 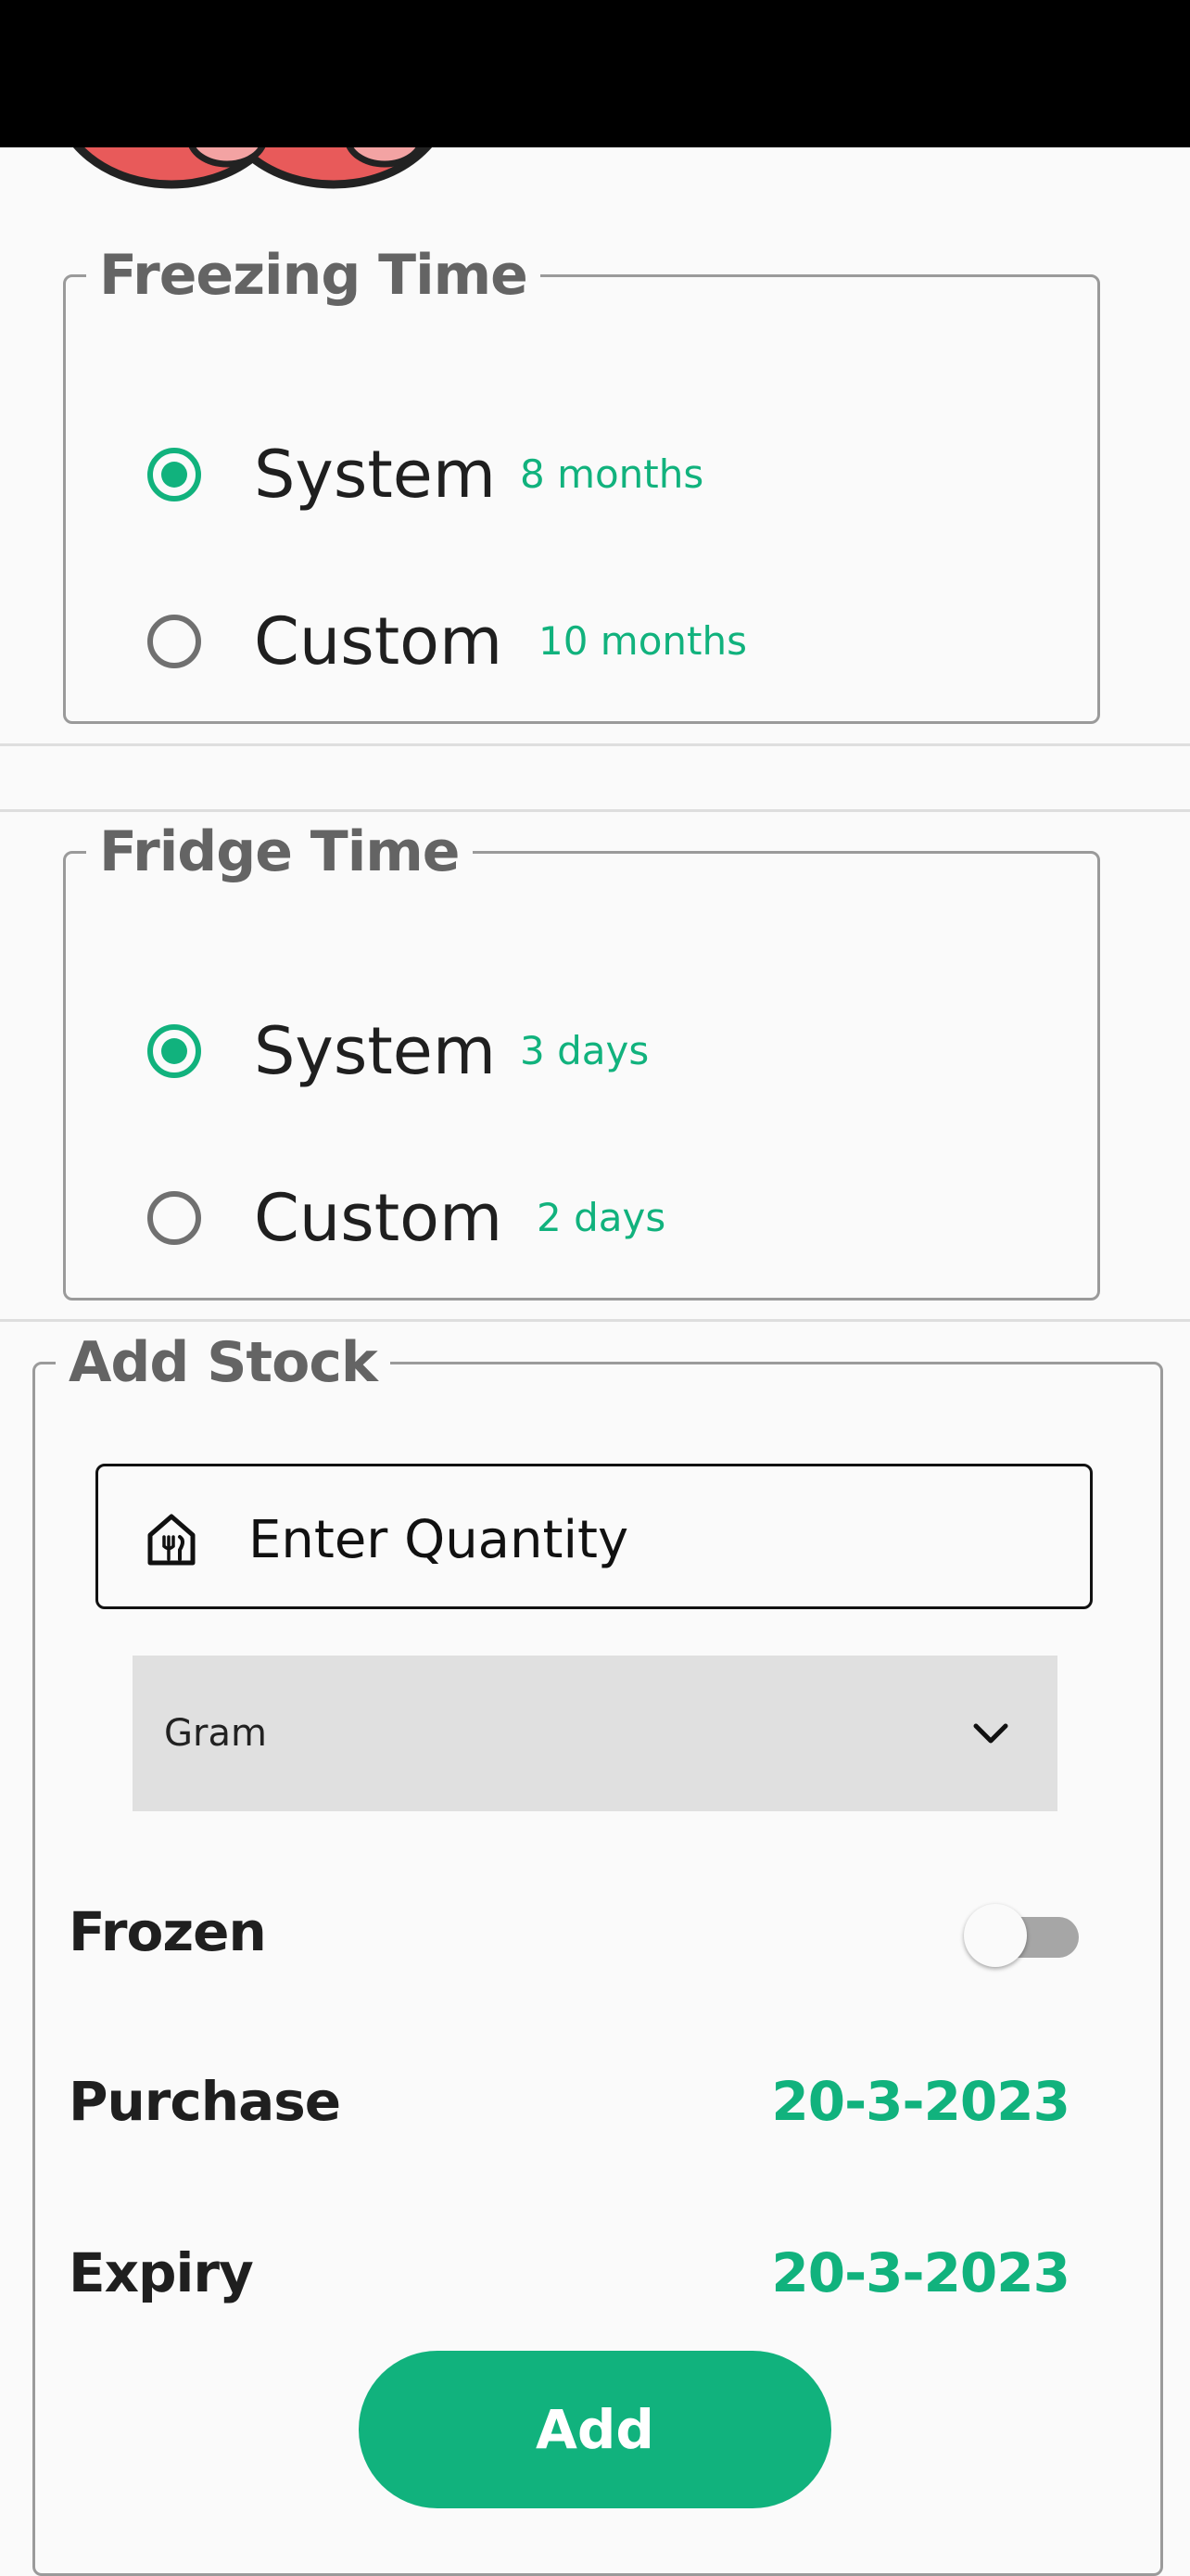 I want to click on freezing-system-value: 8 months, so click(x=612, y=474).